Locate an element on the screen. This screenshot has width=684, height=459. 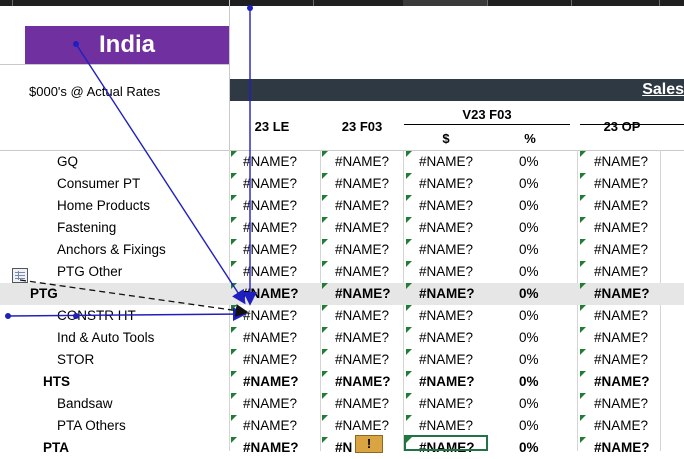
trace-arrow-horizontal is located at coordinates (127, 314).